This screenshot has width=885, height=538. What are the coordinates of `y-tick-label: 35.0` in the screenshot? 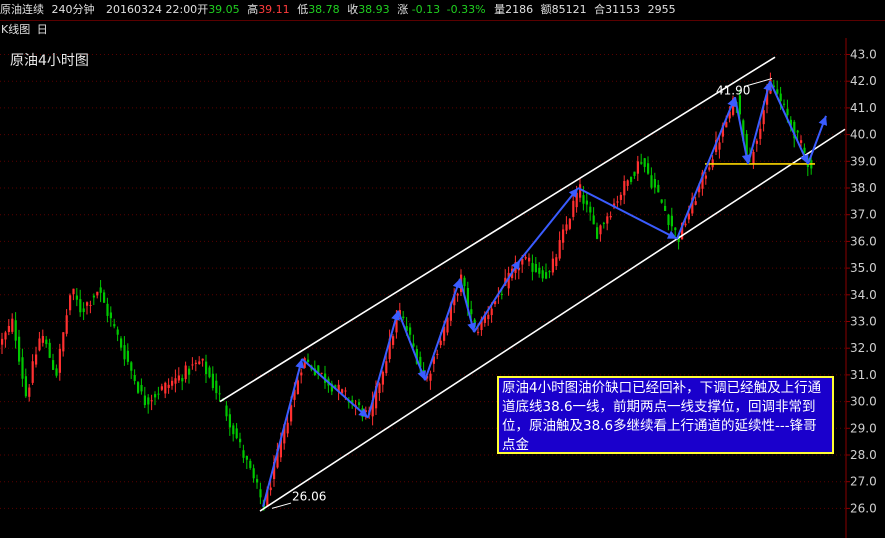 It's located at (863, 268).